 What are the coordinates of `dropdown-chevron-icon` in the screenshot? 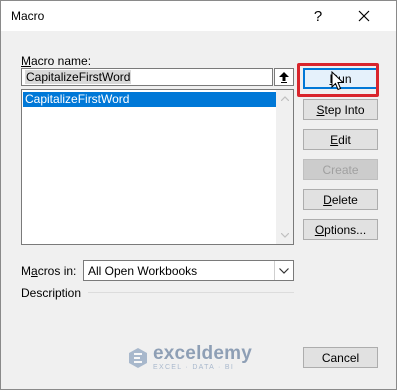 It's located at (284, 270).